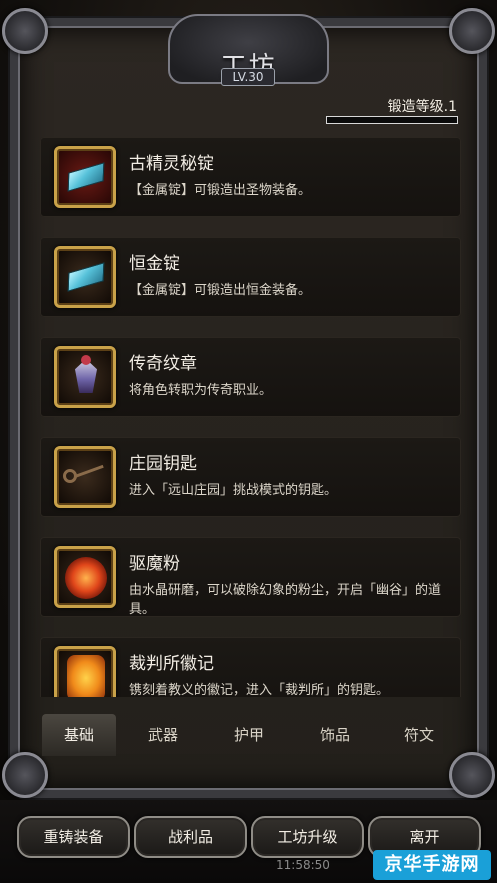  I want to click on item-name: 裁判所徽记, so click(171, 664).